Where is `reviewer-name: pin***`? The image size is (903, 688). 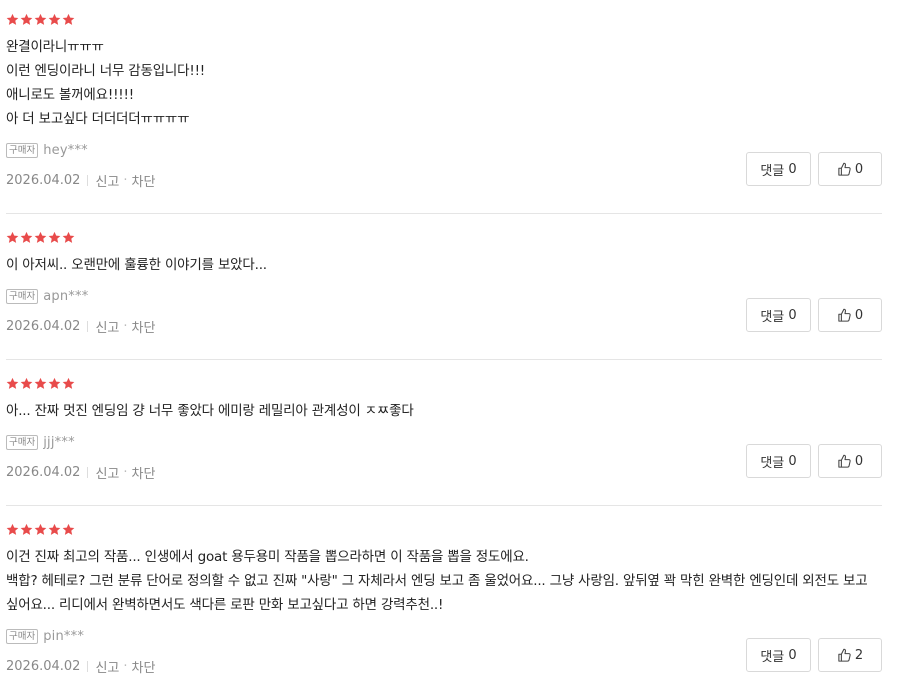
reviewer-name: pin*** is located at coordinates (64, 636).